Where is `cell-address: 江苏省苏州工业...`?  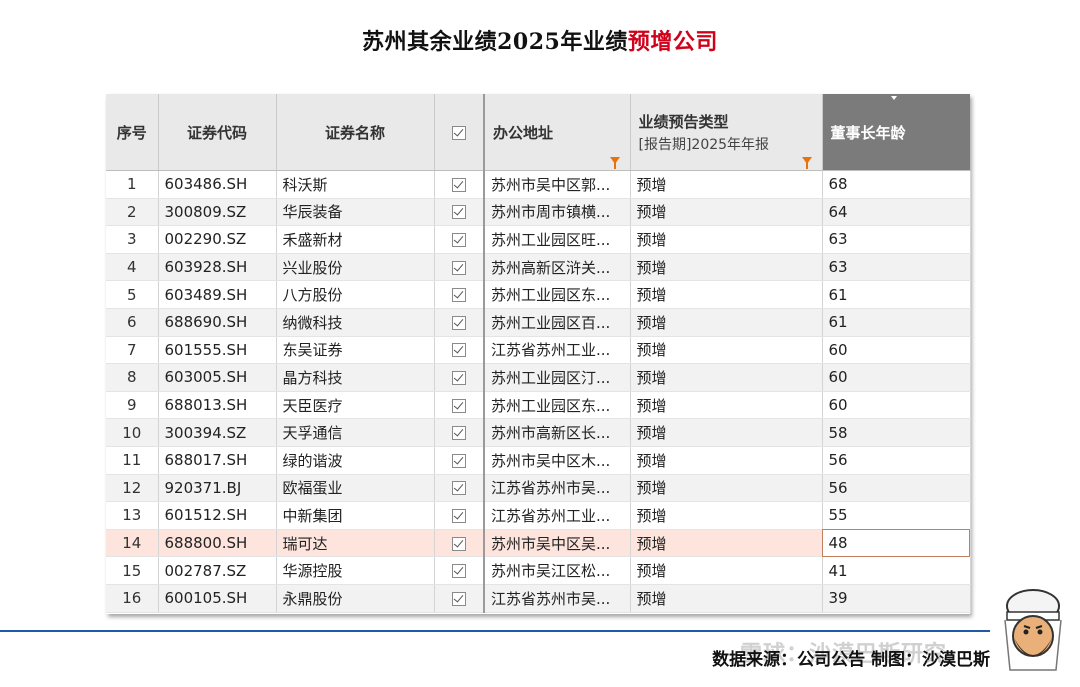 cell-address: 江苏省苏州工业... is located at coordinates (557, 515).